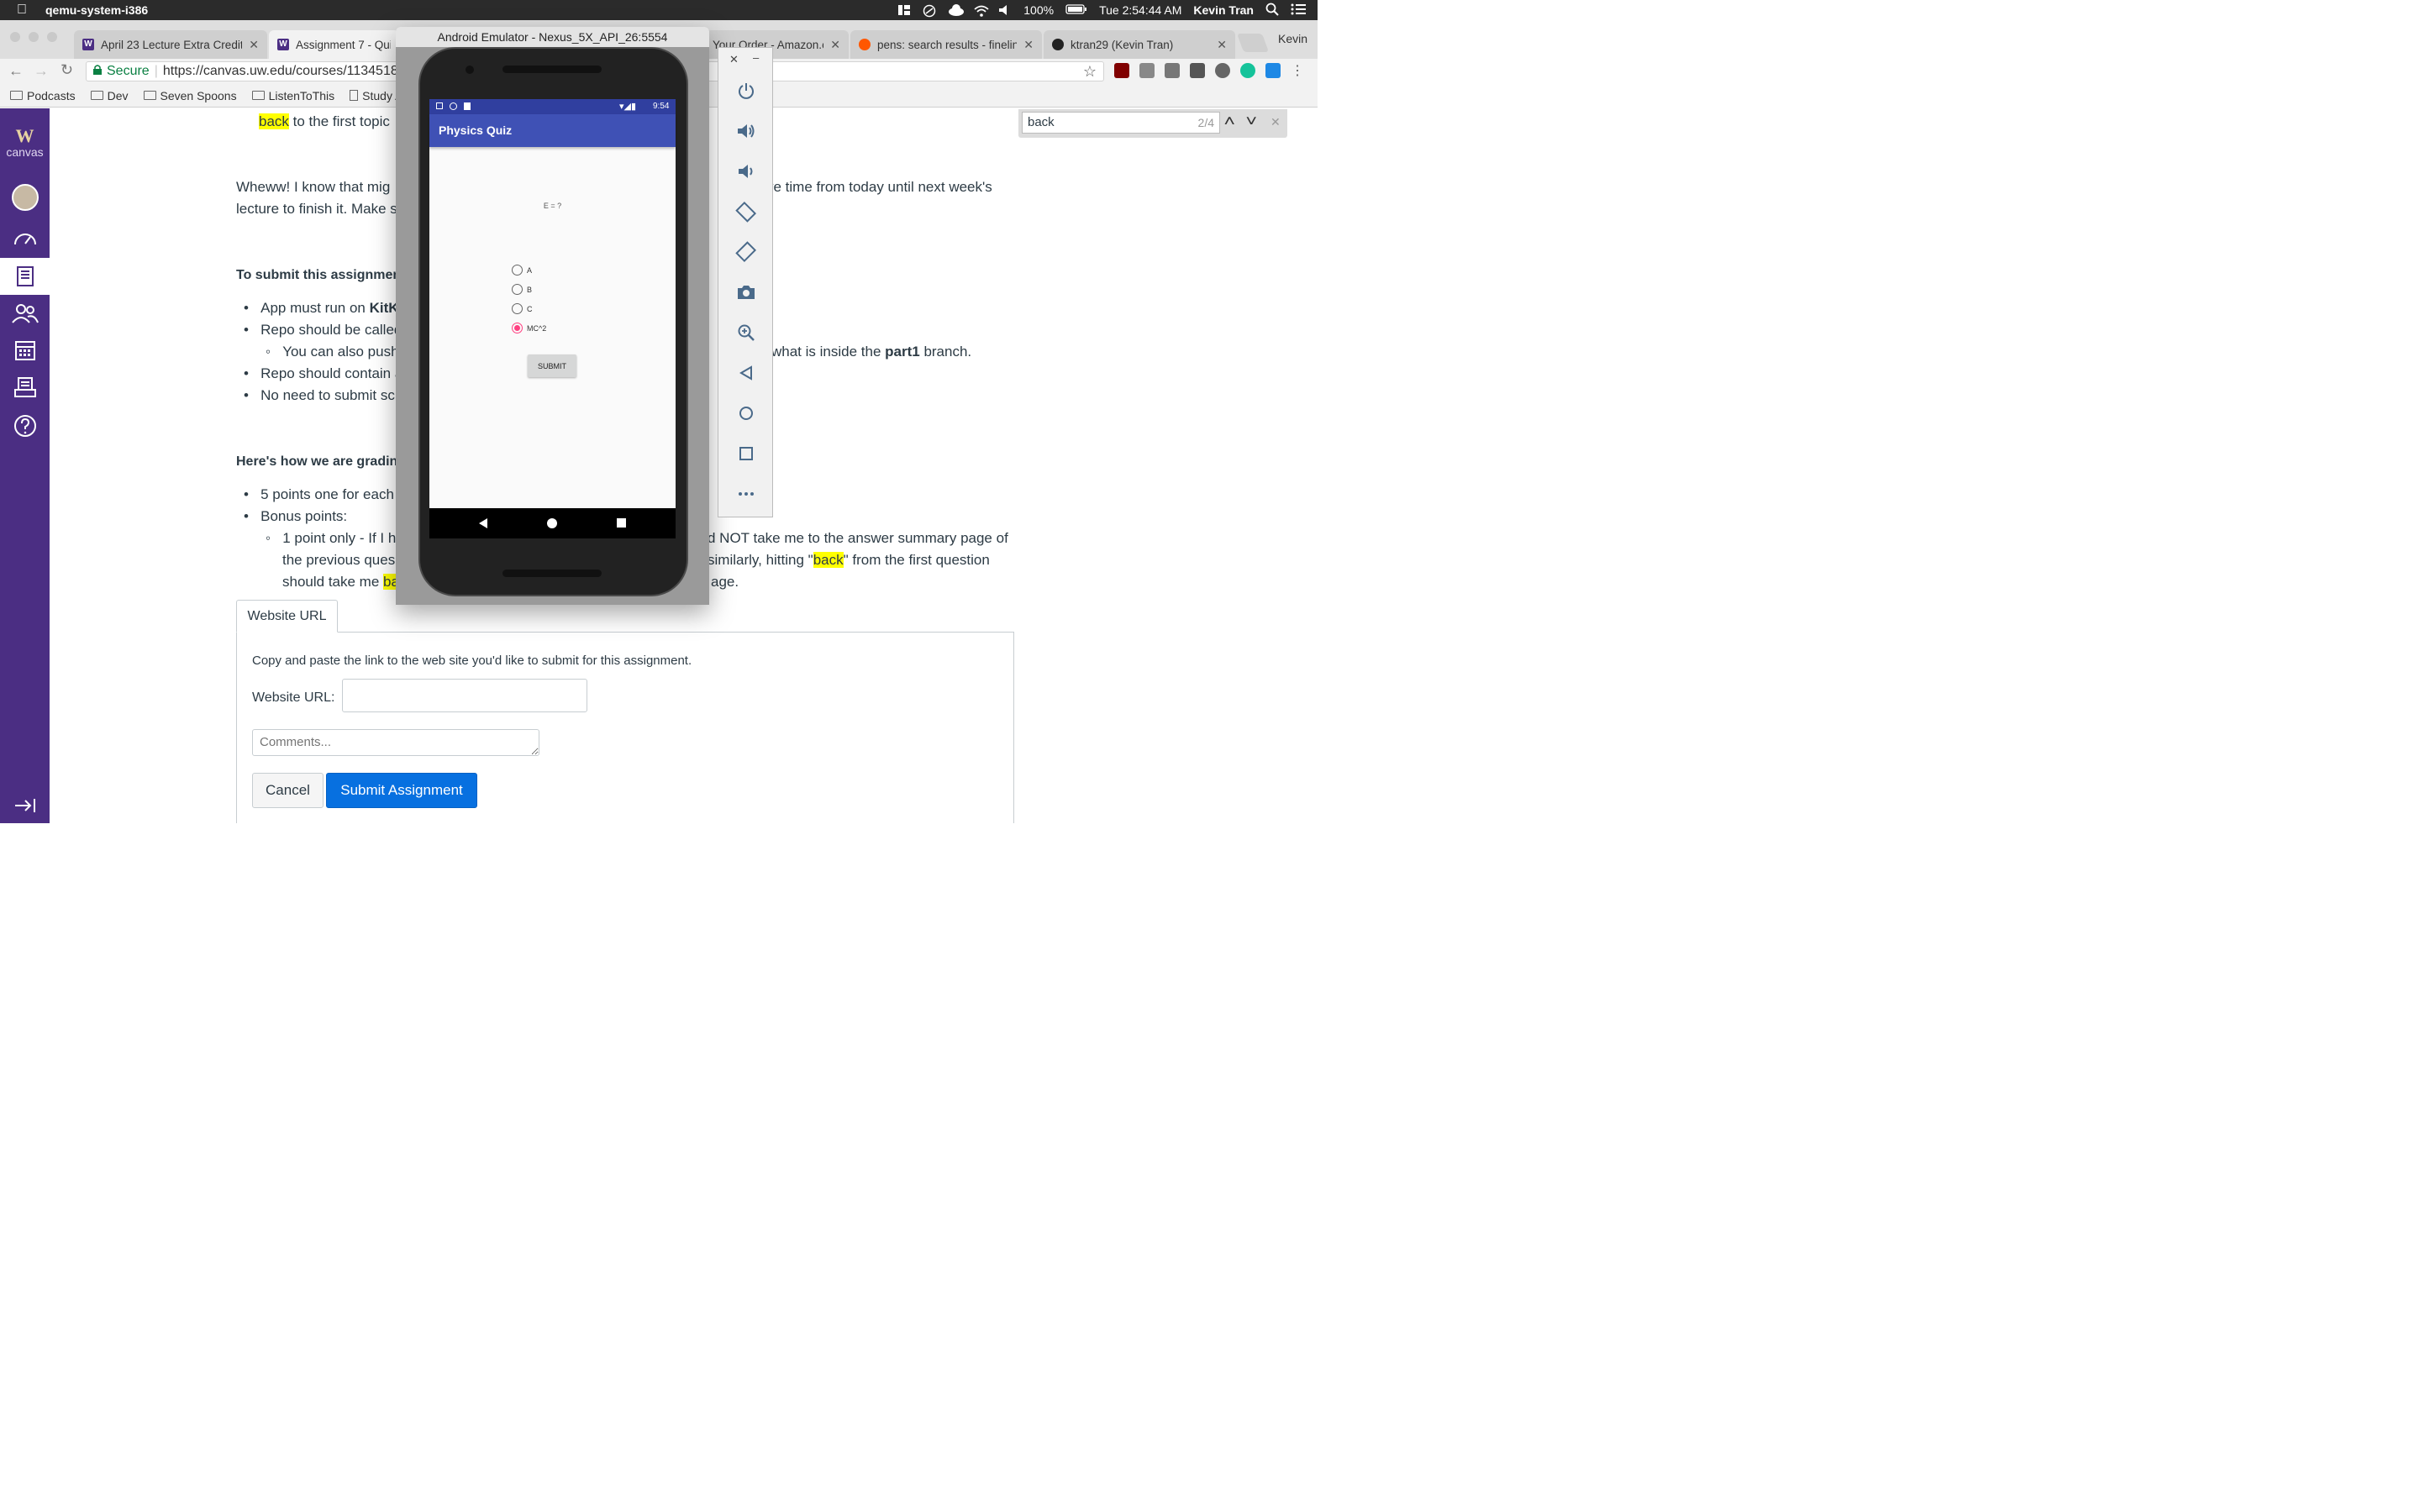 This screenshot has width=2420, height=1512. What do you see at coordinates (34, 37) in the screenshot?
I see `window-minimize-button` at bounding box center [34, 37].